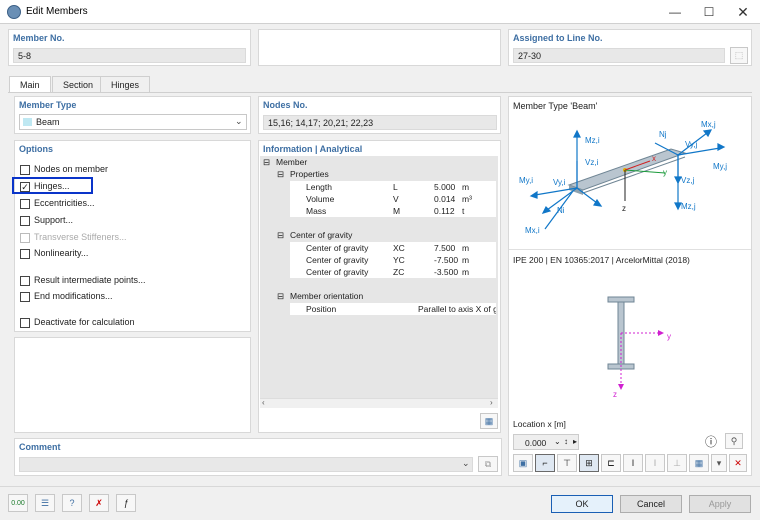 Image resolution: width=760 pixels, height=520 pixels. I want to click on function-icon: ƒ, so click(126, 503).